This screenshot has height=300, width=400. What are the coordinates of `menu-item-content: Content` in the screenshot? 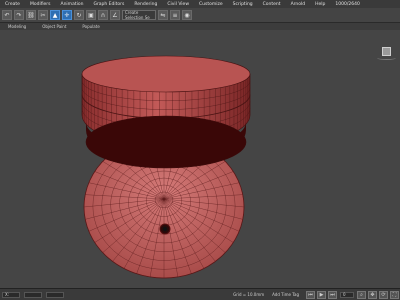 It's located at (272, 4).